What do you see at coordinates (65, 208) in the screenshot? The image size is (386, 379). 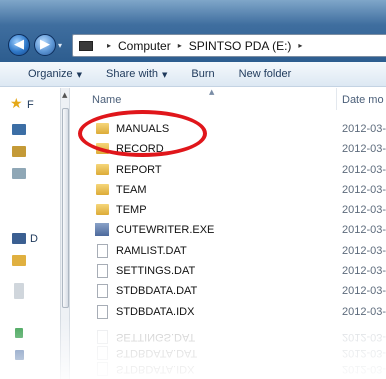 I see `scrollbar-thumb` at bounding box center [65, 208].